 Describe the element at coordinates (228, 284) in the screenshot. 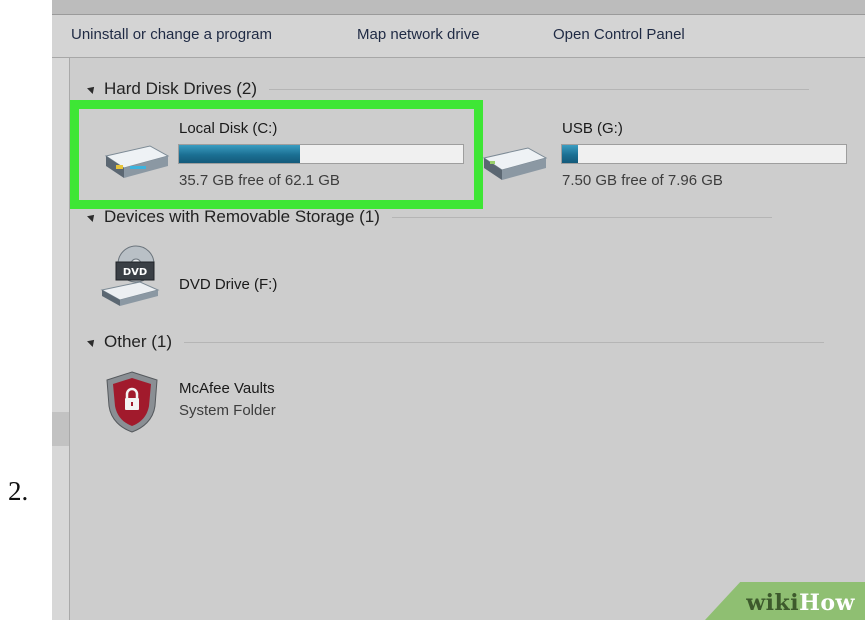

I see `dvd-drive-name: DVD Drive (F:)` at that location.